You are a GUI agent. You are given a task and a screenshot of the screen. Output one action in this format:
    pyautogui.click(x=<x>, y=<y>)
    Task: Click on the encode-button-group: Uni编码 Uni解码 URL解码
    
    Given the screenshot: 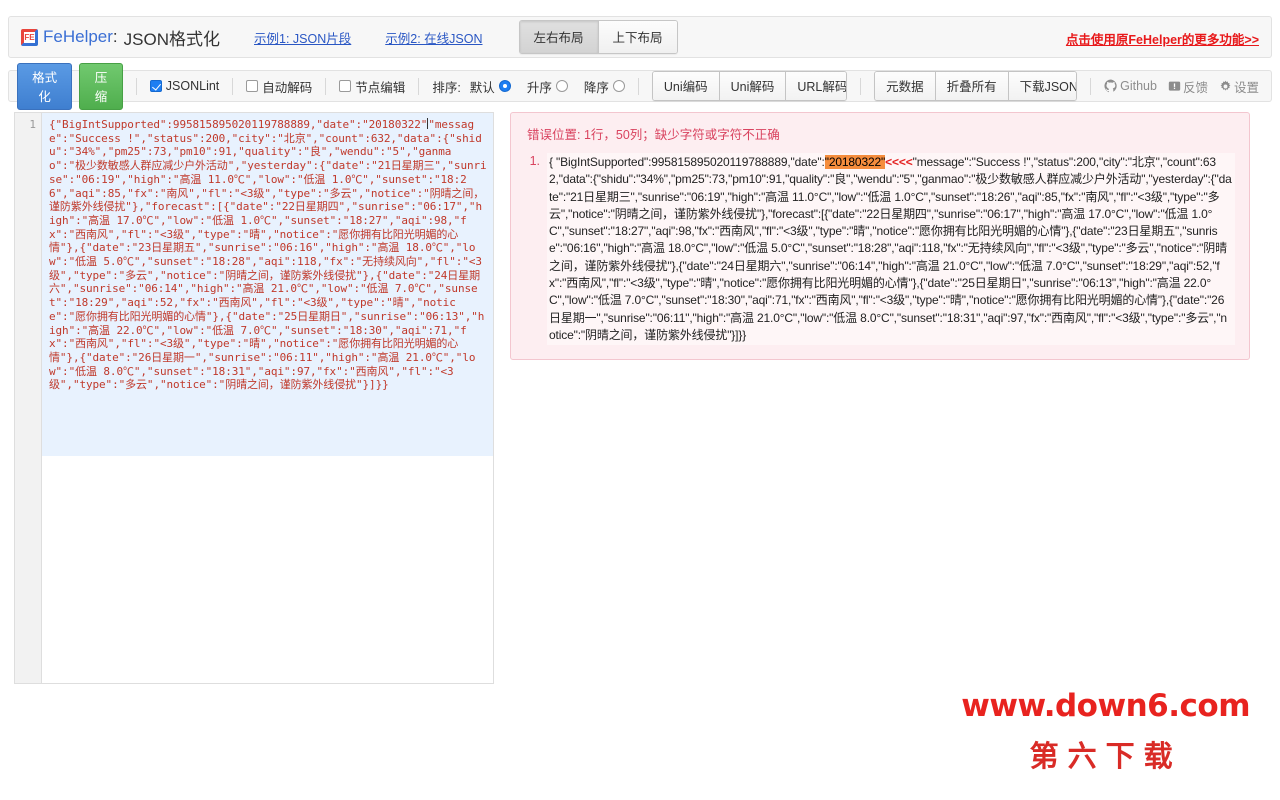 What is the action you would take?
    pyautogui.click(x=749, y=86)
    